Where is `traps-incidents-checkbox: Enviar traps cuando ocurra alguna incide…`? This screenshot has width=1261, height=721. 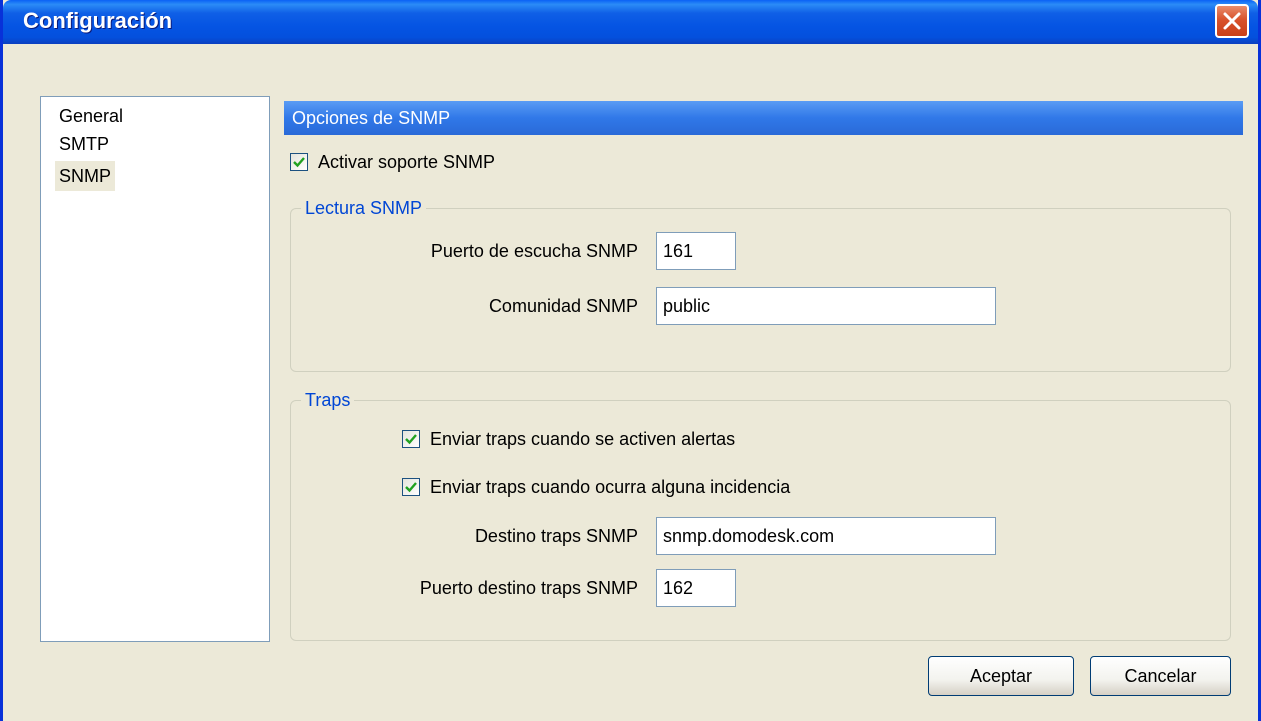 traps-incidents-checkbox: Enviar traps cuando ocurra alguna incide… is located at coordinates (596, 487).